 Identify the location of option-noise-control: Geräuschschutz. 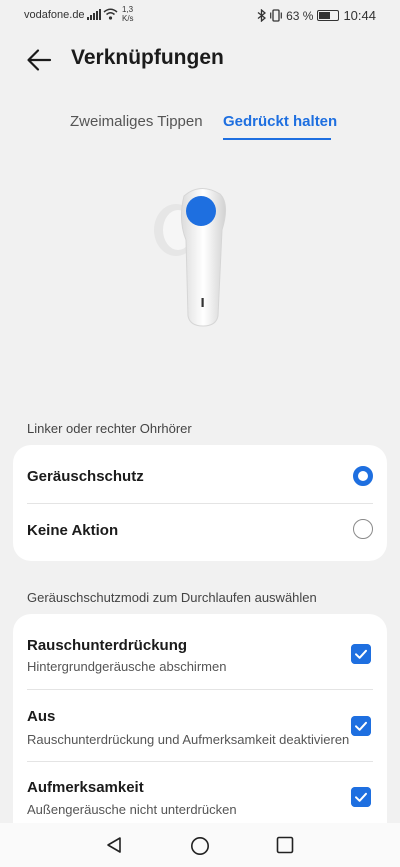
(200, 474).